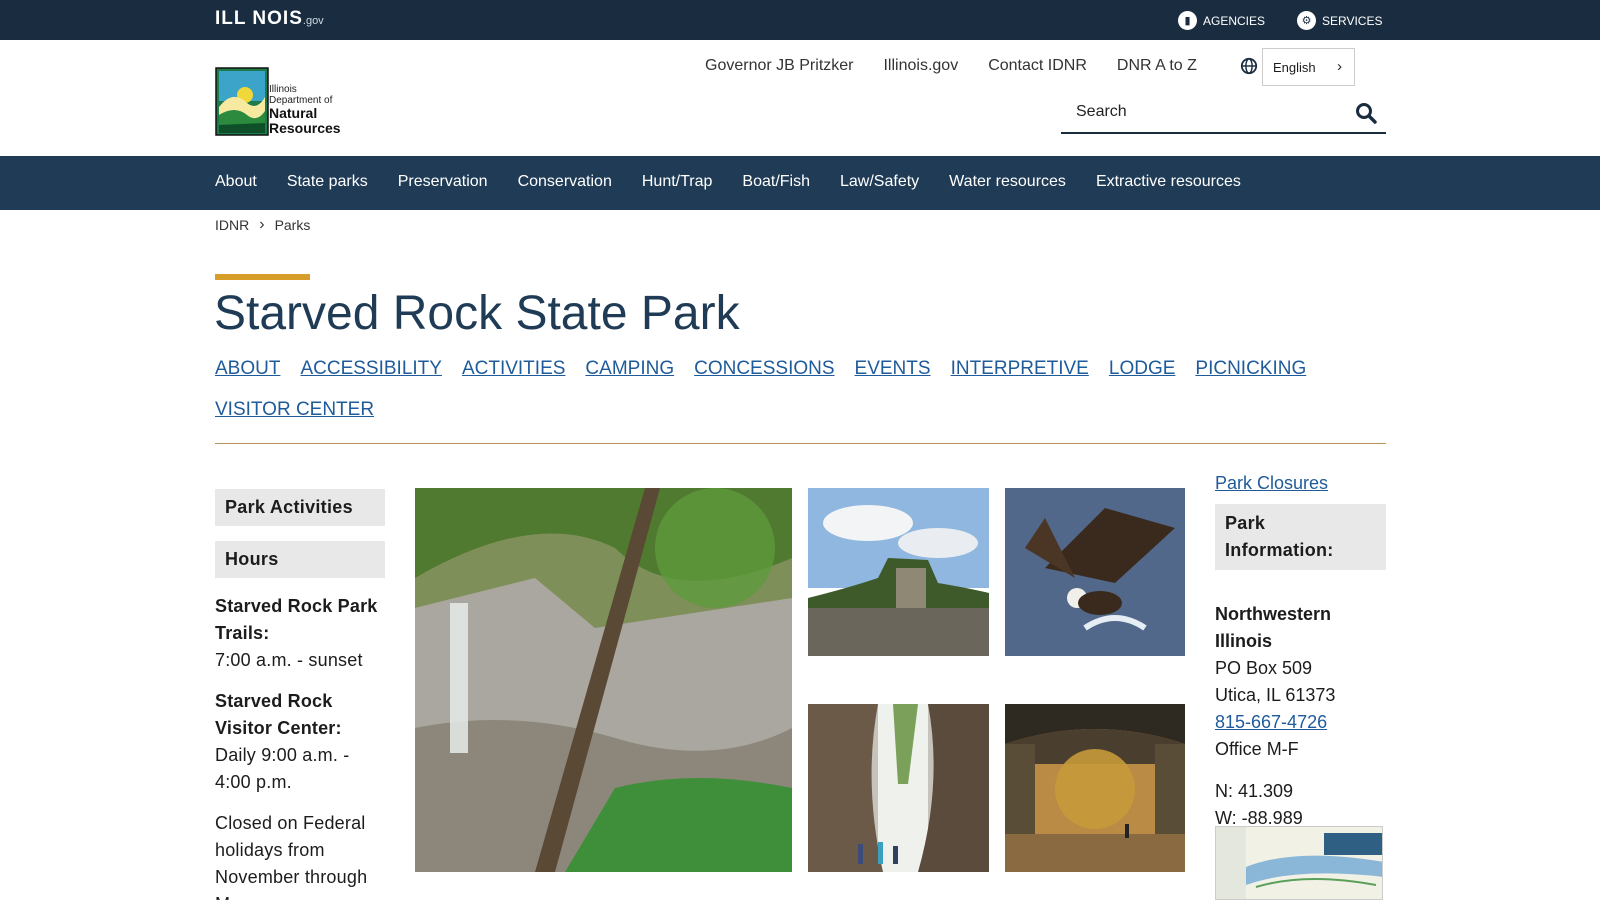 Image resolution: width=1600 pixels, height=900 pixels. Describe the element at coordinates (565, 182) in the screenshot. I see `nav-item-conservation: Conservation` at that location.